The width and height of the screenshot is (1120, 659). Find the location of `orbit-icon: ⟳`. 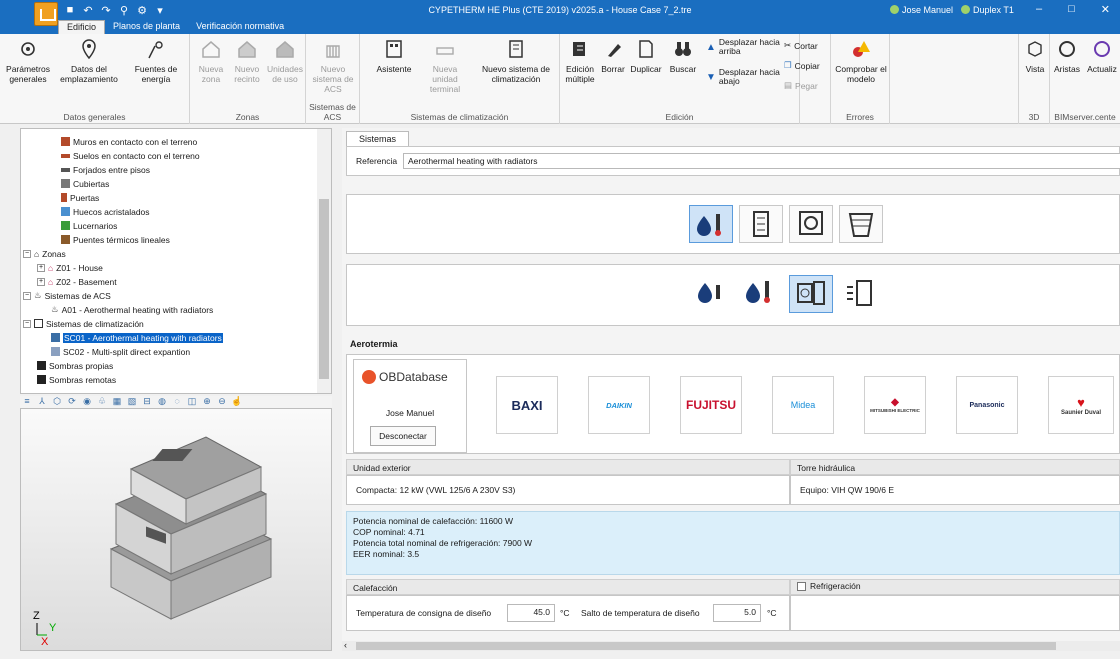

orbit-icon: ⟳ is located at coordinates (72, 401).